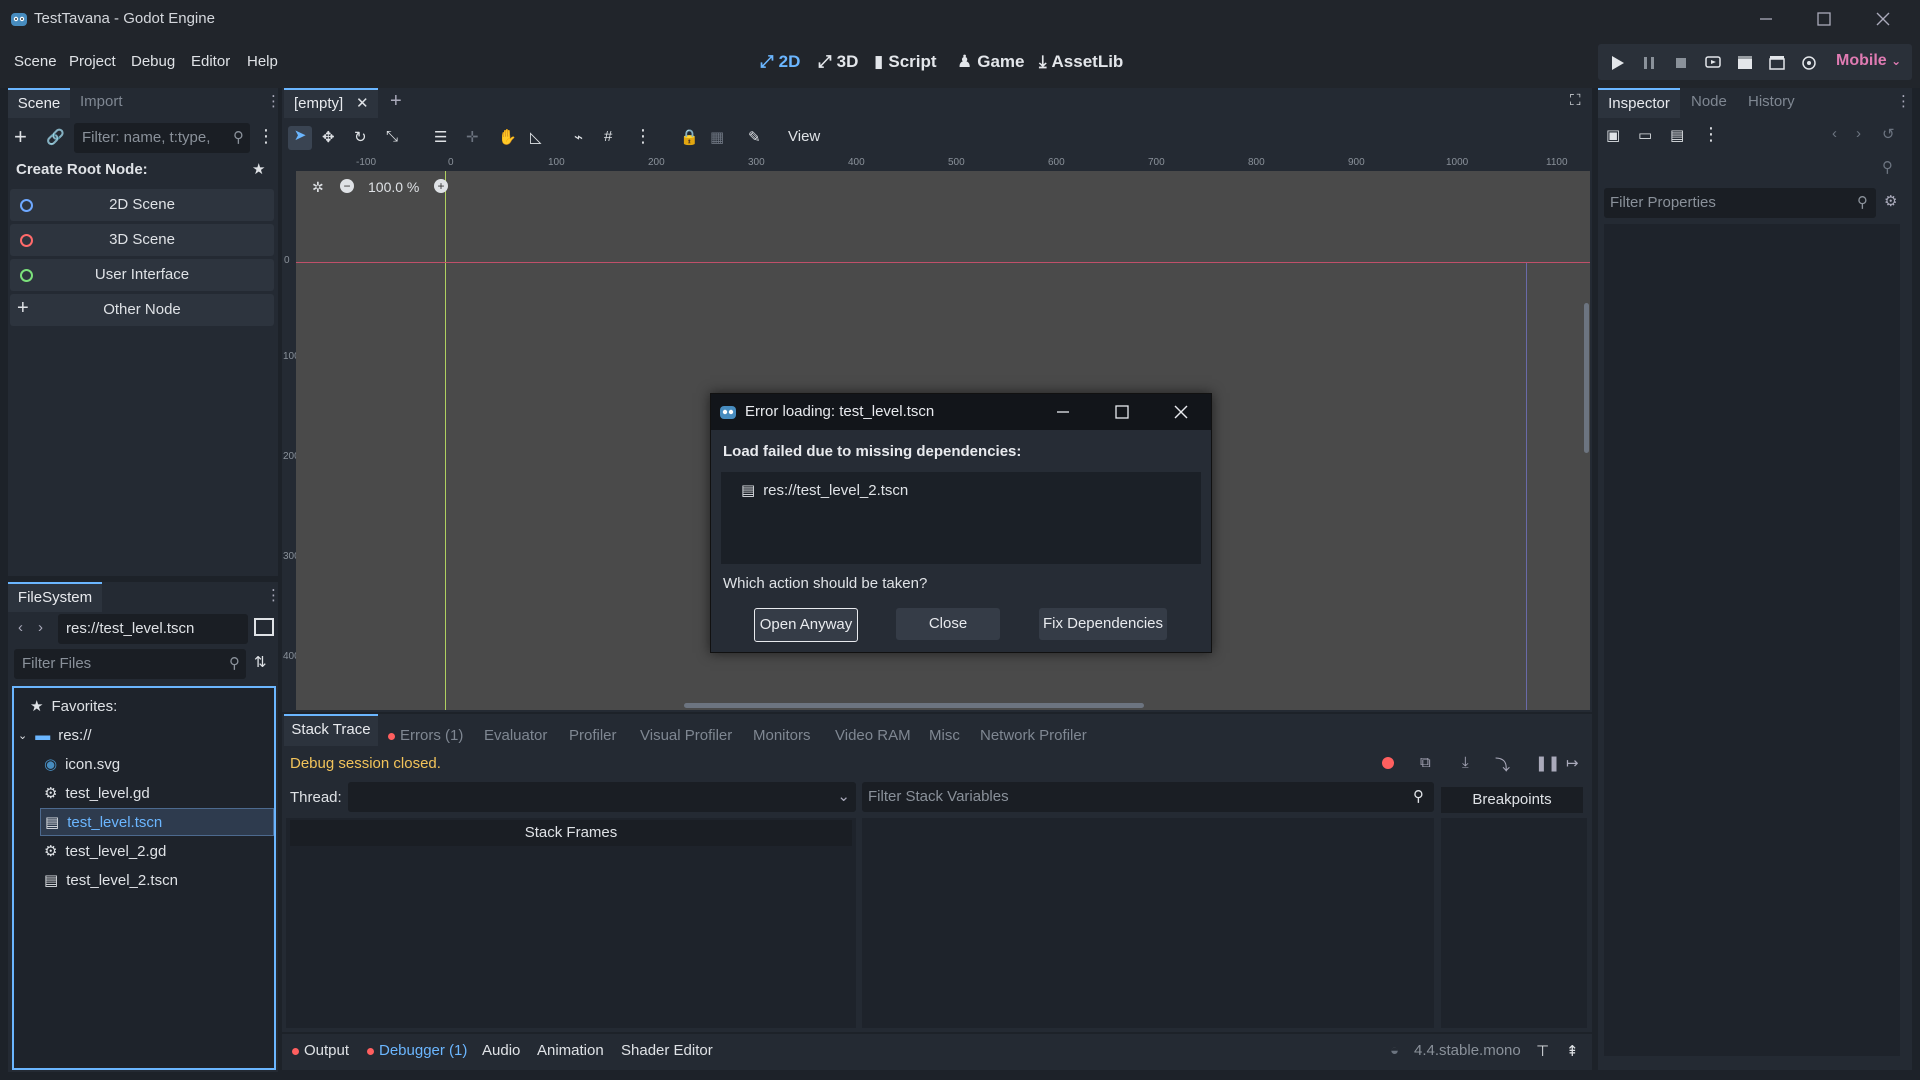  I want to click on tab-scene: Scene, so click(39, 103).